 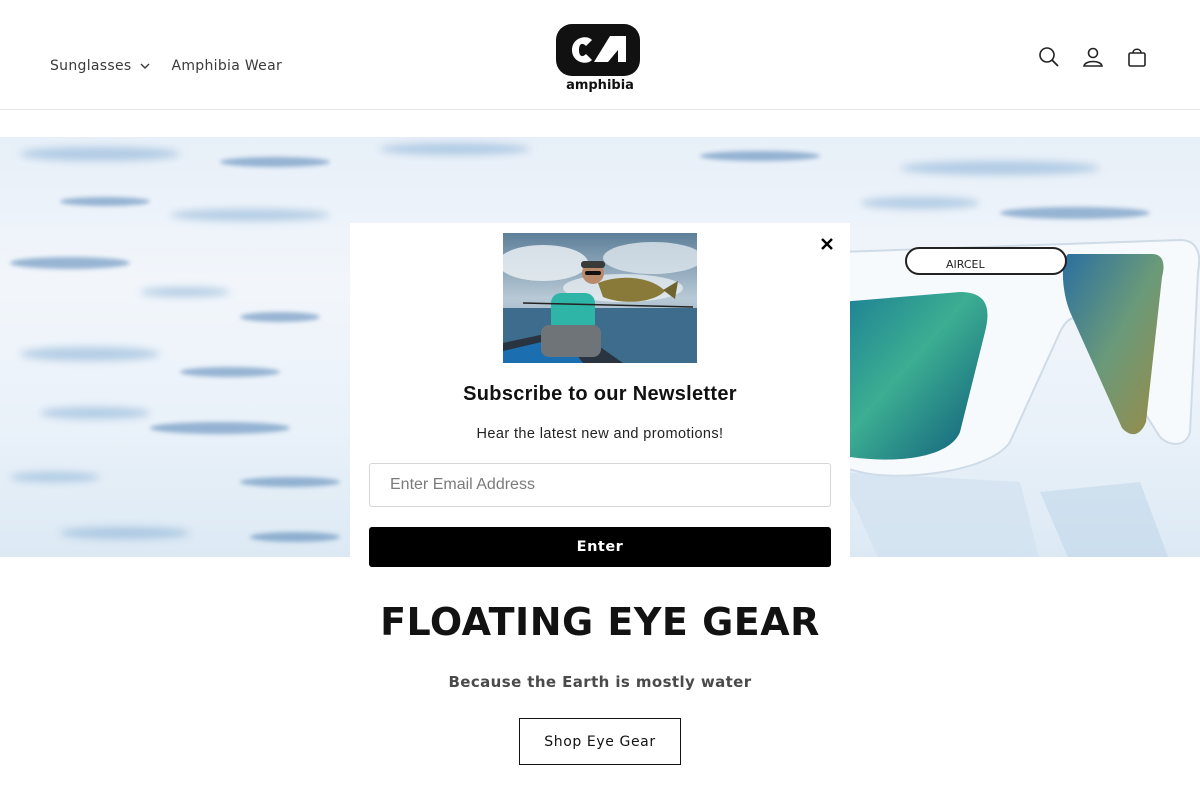 What do you see at coordinates (600, 741) in the screenshot?
I see `shop-eye-gear-button: Shop Eye Gear` at bounding box center [600, 741].